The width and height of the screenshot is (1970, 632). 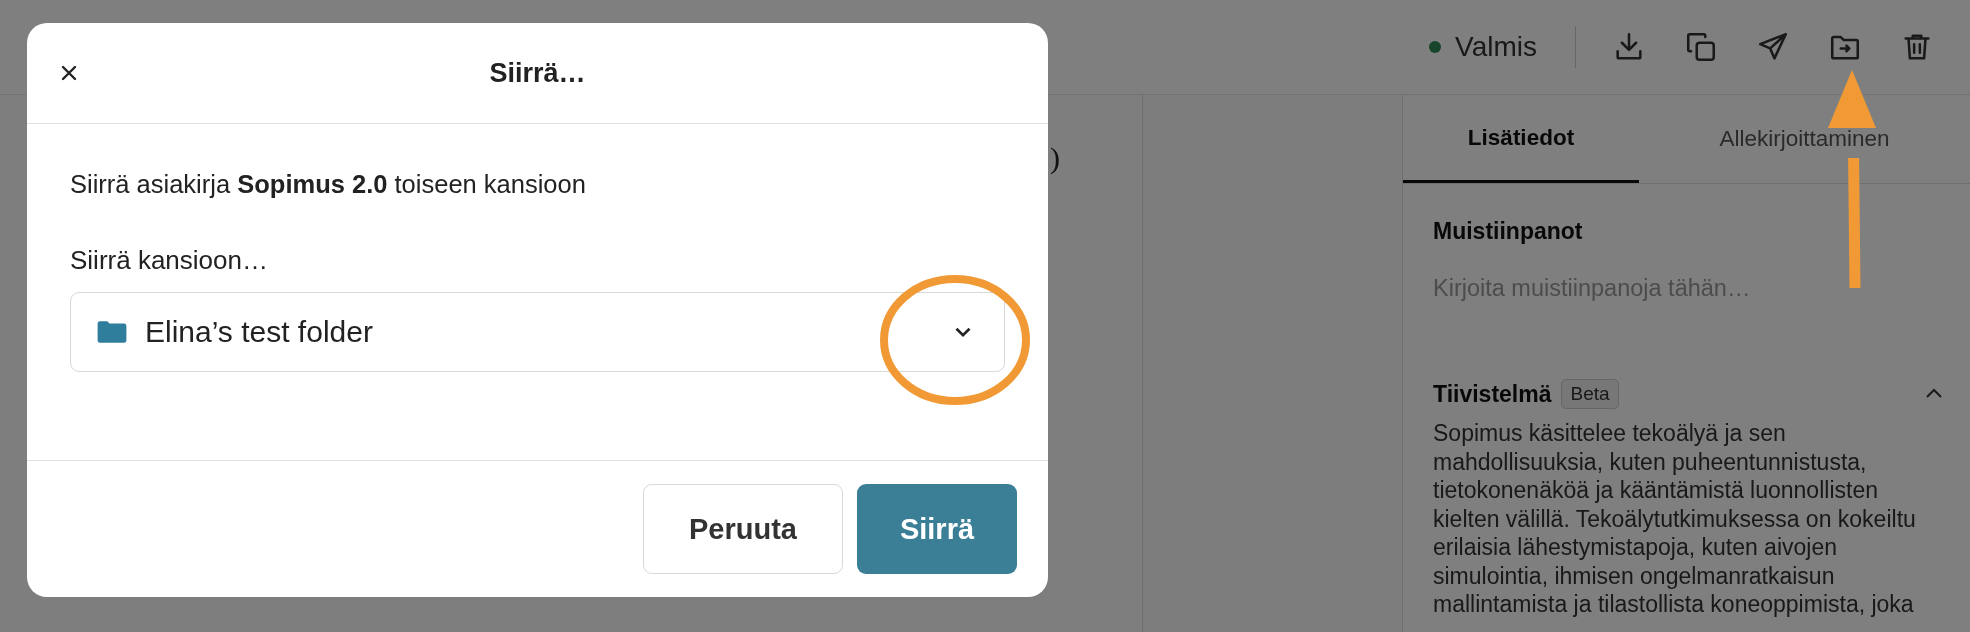 I want to click on folder-icon, so click(x=112, y=332).